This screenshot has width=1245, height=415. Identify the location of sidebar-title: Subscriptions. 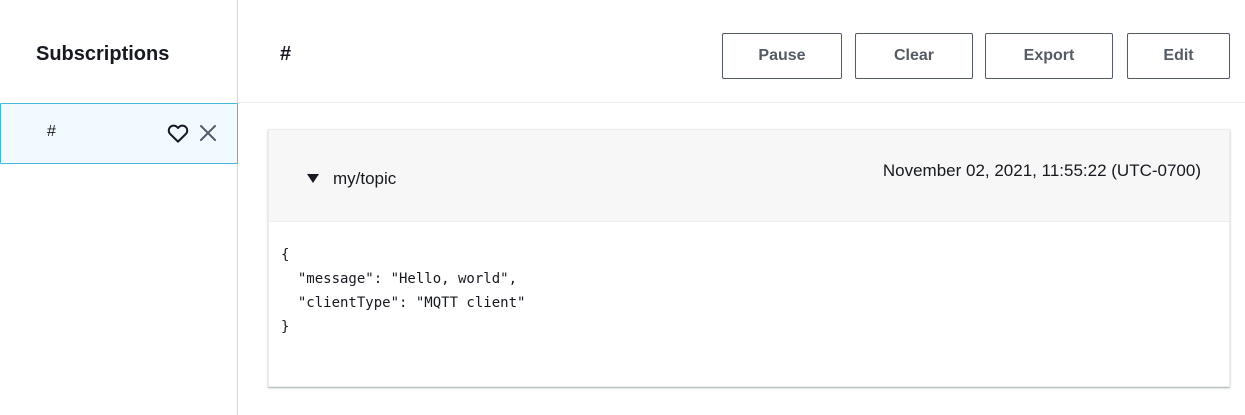
(103, 54).